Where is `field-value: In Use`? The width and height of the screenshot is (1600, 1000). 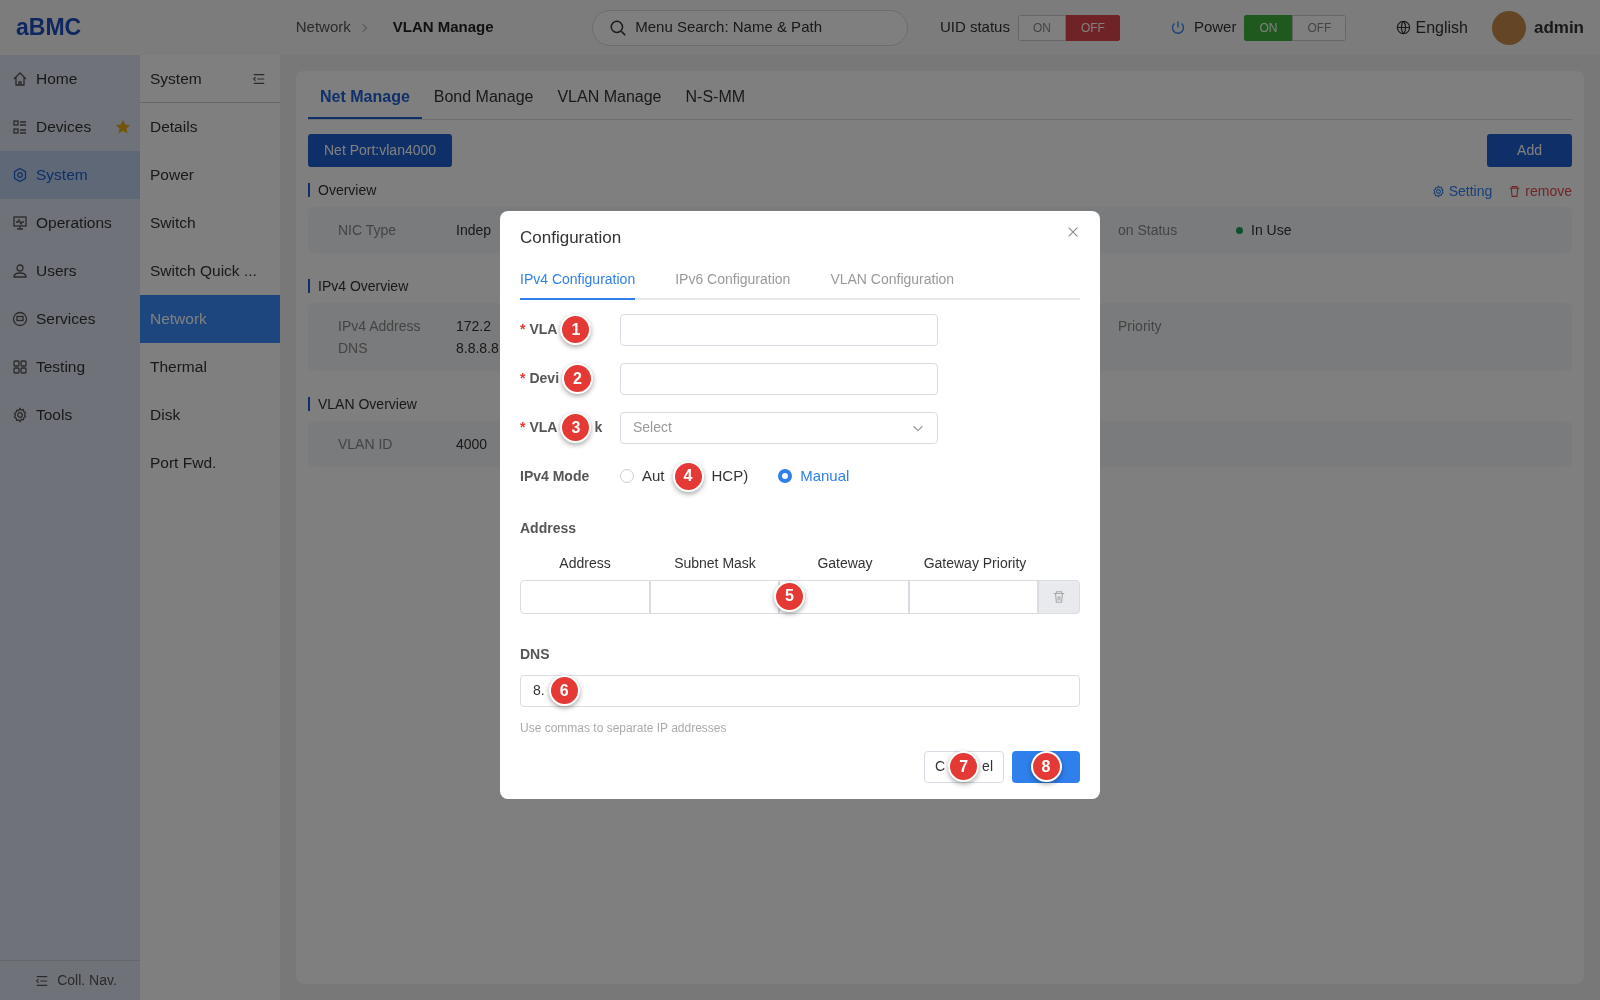 field-value: In Use is located at coordinates (1271, 230).